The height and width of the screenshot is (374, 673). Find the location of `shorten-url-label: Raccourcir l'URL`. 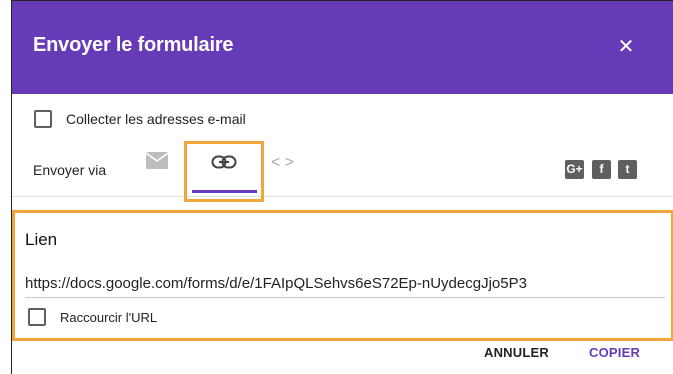

shorten-url-label: Raccourcir l'URL is located at coordinates (109, 317).